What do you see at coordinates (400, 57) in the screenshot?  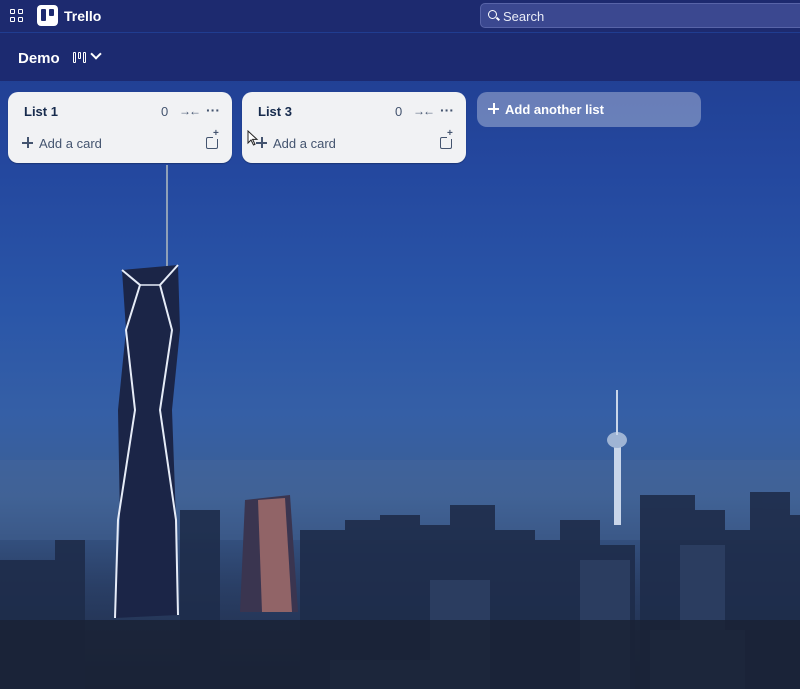 I see `board-header: Demo` at bounding box center [400, 57].